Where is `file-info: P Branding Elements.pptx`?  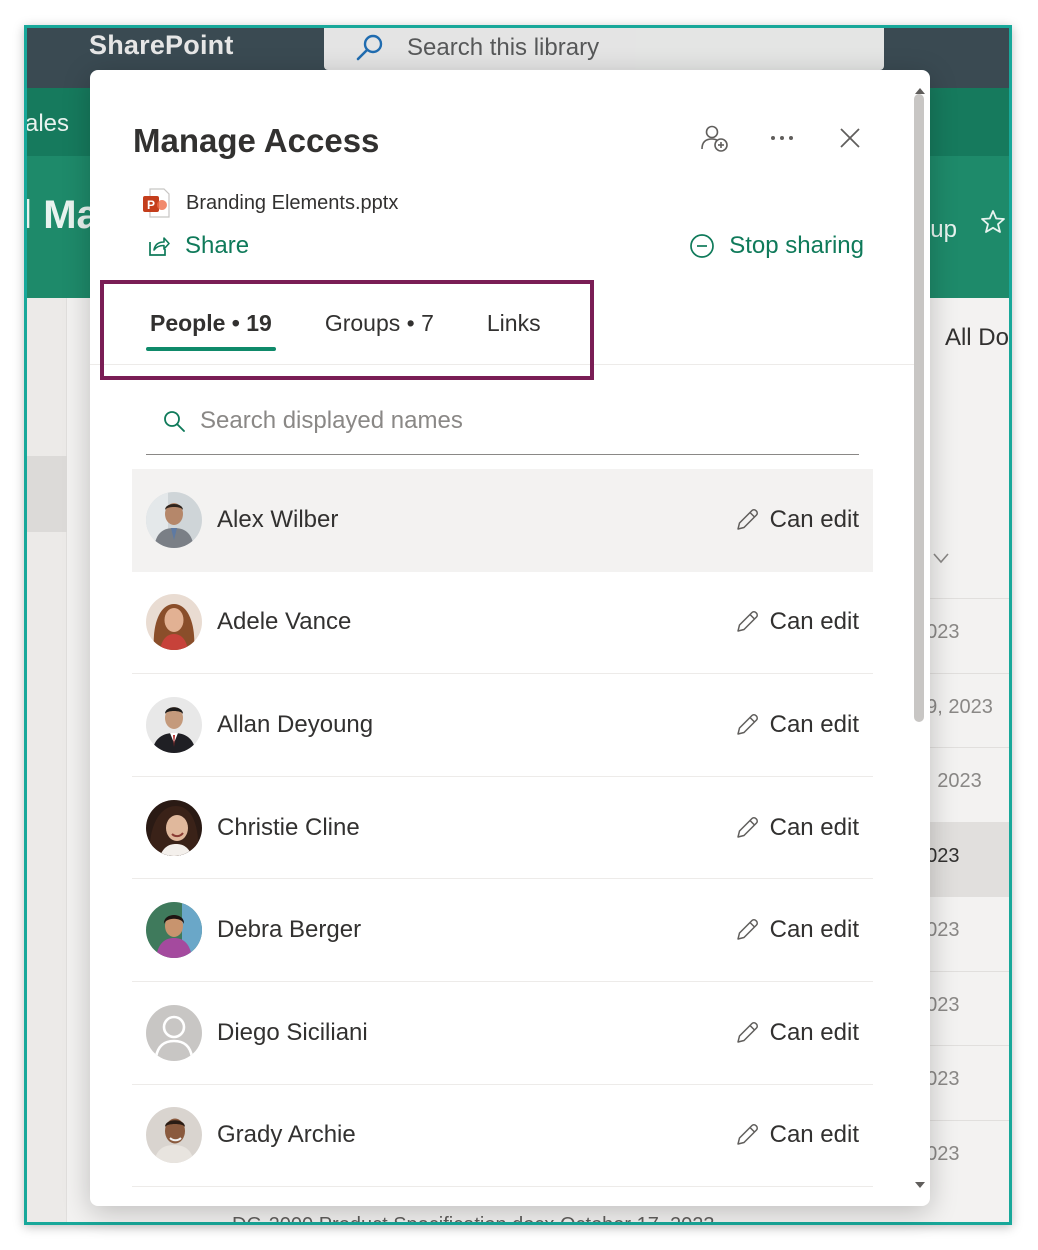 file-info: P Branding Elements.pptx is located at coordinates (270, 203).